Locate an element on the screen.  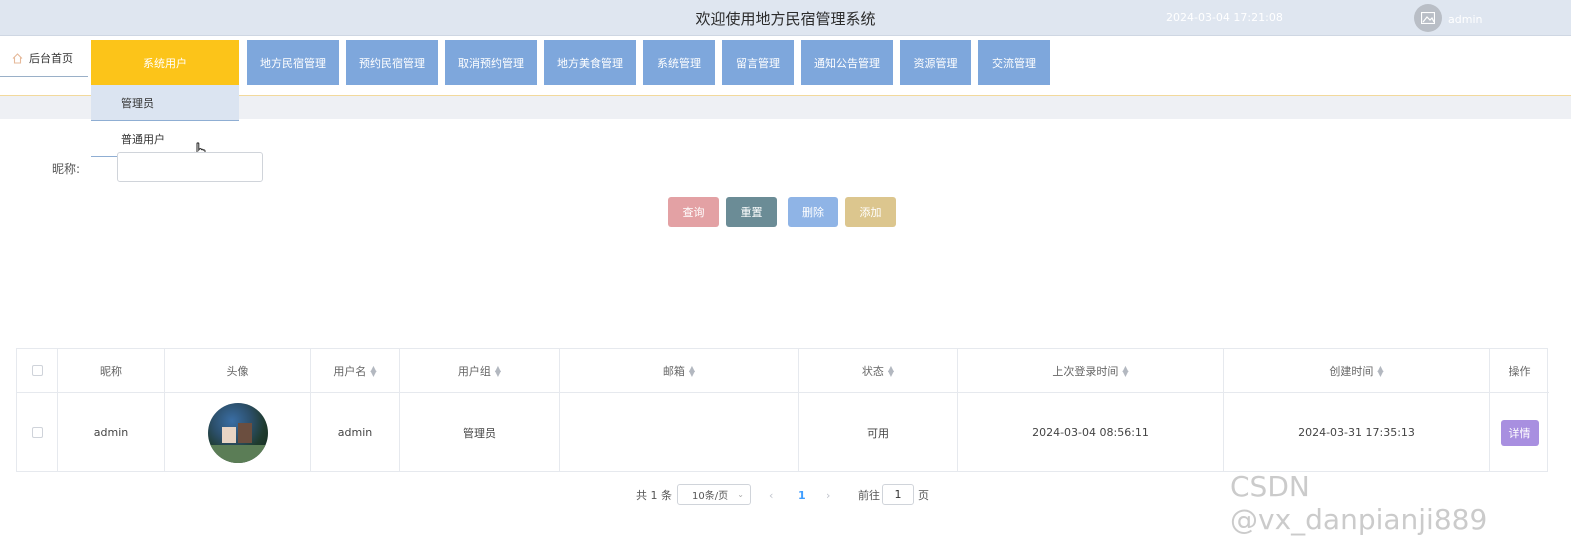
dropdown-item-admin: 管理员 is located at coordinates (165, 103).